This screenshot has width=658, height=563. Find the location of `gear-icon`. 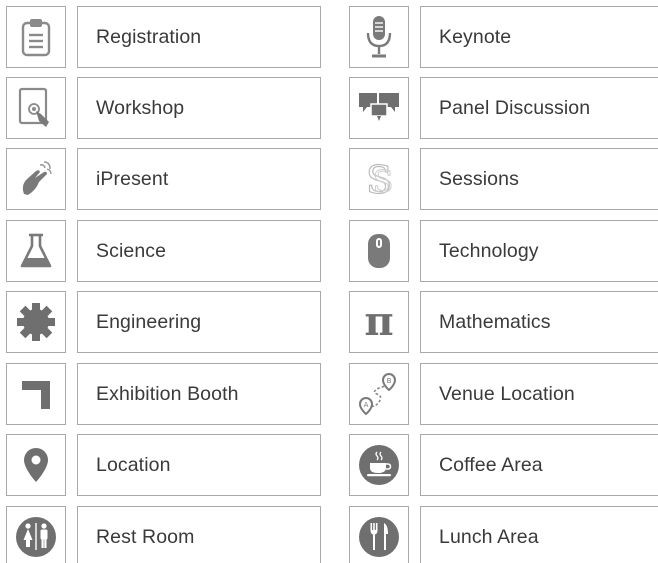

gear-icon is located at coordinates (36, 322).